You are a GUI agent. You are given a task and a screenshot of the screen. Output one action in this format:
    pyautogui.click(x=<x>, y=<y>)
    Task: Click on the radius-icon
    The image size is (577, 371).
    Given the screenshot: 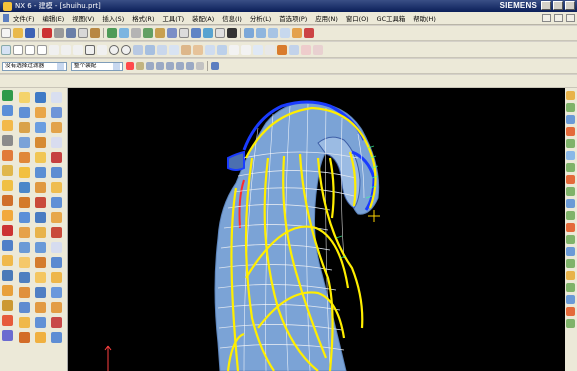 What is the action you would take?
    pyautogui.click(x=570, y=203)
    